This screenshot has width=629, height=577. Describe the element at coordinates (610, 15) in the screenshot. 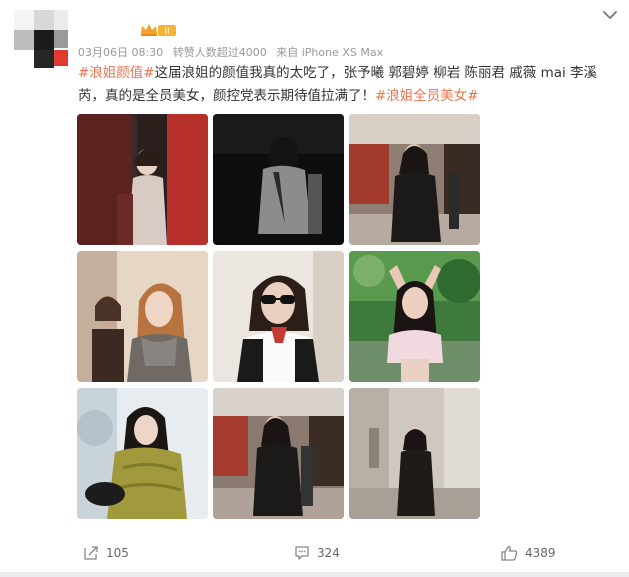

I see `more-menu-chevron-icon` at that location.